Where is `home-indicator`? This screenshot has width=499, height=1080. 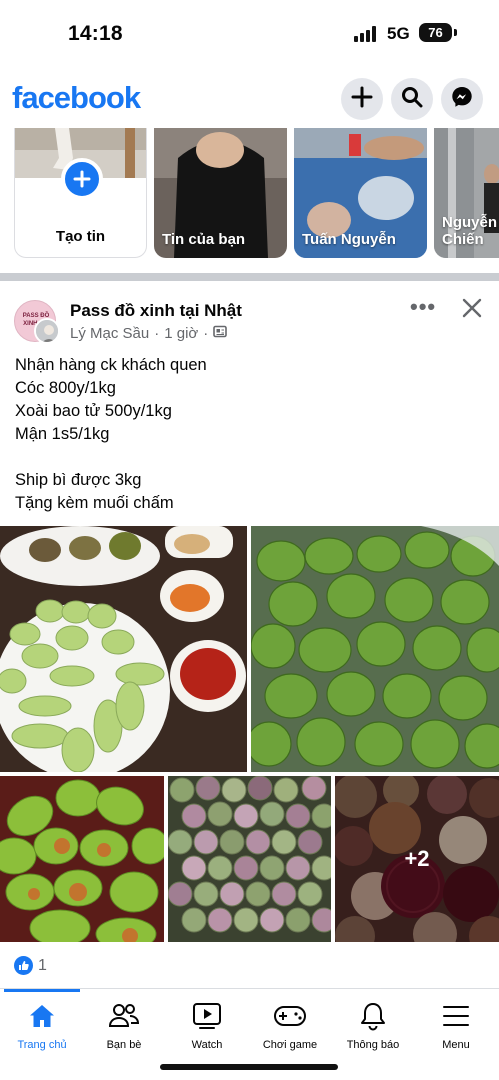
home-indicator is located at coordinates (249, 1067).